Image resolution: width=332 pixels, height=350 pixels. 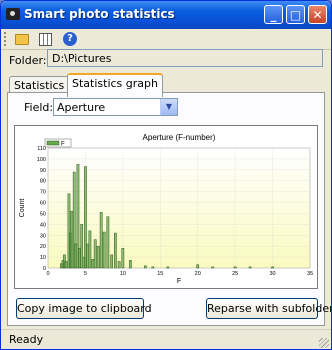 What do you see at coordinates (43, 182) in the screenshot?
I see `y-tick-label: 80` at bounding box center [43, 182].